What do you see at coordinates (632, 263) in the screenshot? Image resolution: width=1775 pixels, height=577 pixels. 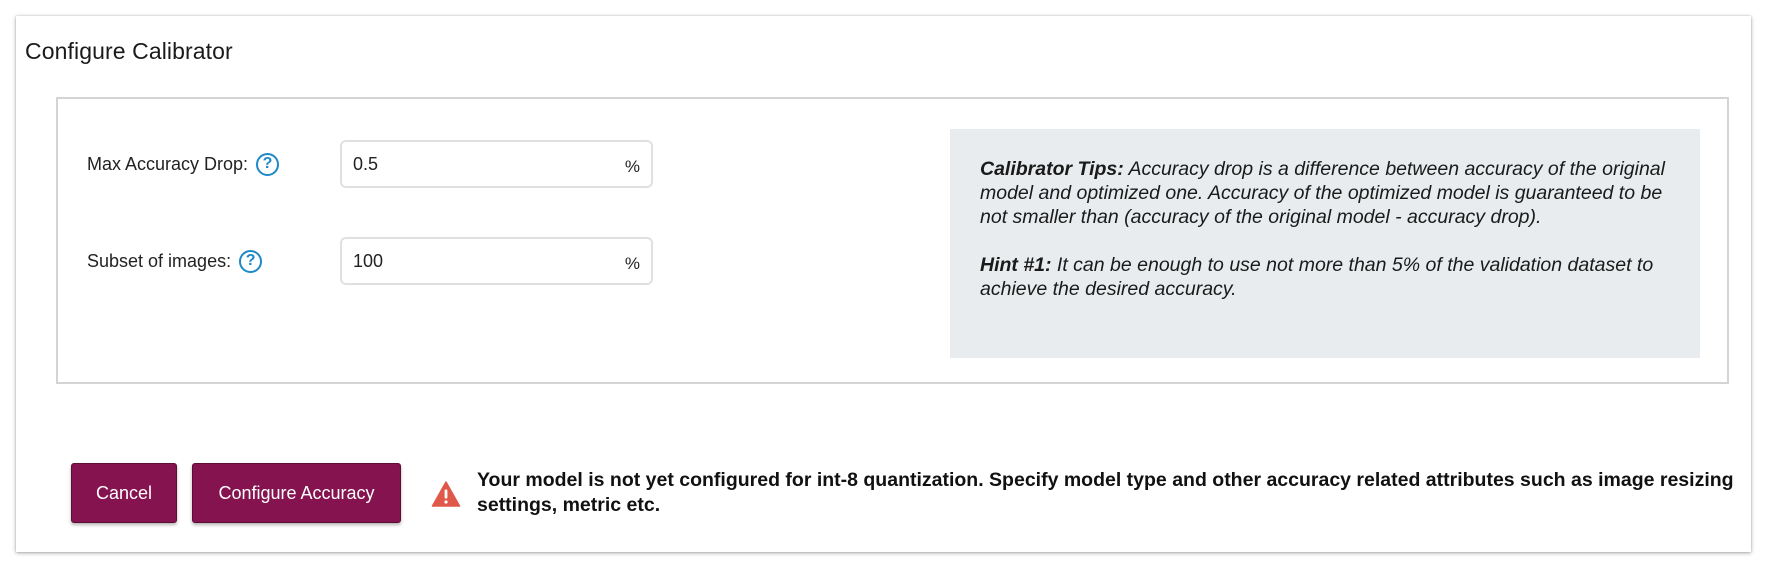 I see `subset-of-images-unit: %` at bounding box center [632, 263].